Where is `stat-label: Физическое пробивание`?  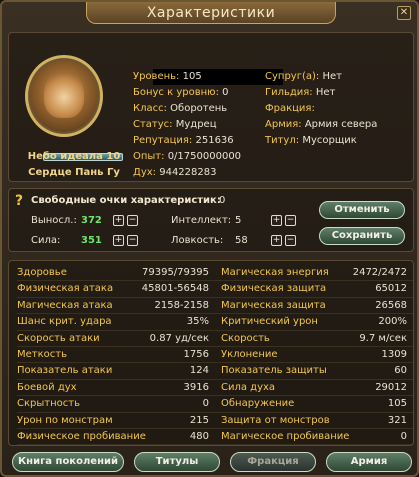
stat-label: Физическое пробивание is located at coordinates (81, 436).